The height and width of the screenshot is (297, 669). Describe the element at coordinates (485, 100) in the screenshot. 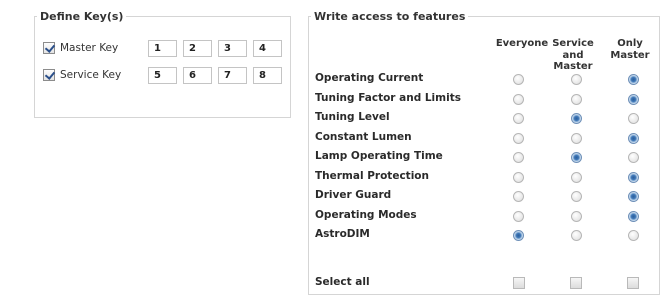

I see `feature-row: Tuning Factor and Limits` at that location.